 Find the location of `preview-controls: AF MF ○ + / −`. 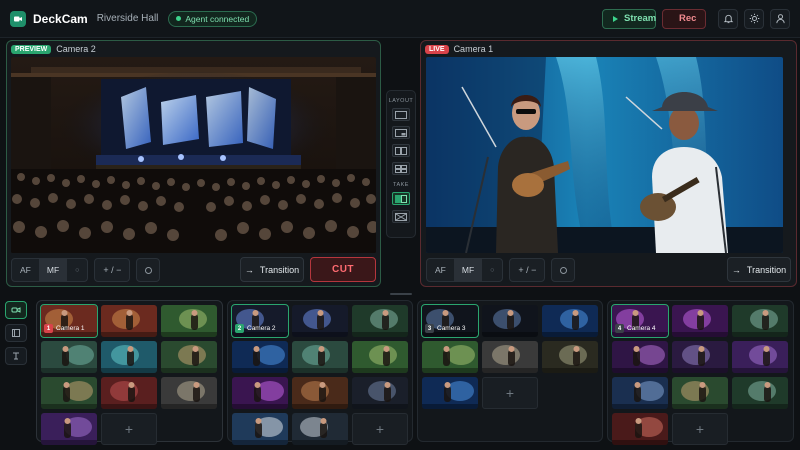

preview-controls: AF MF ○ + / − is located at coordinates (86, 270).